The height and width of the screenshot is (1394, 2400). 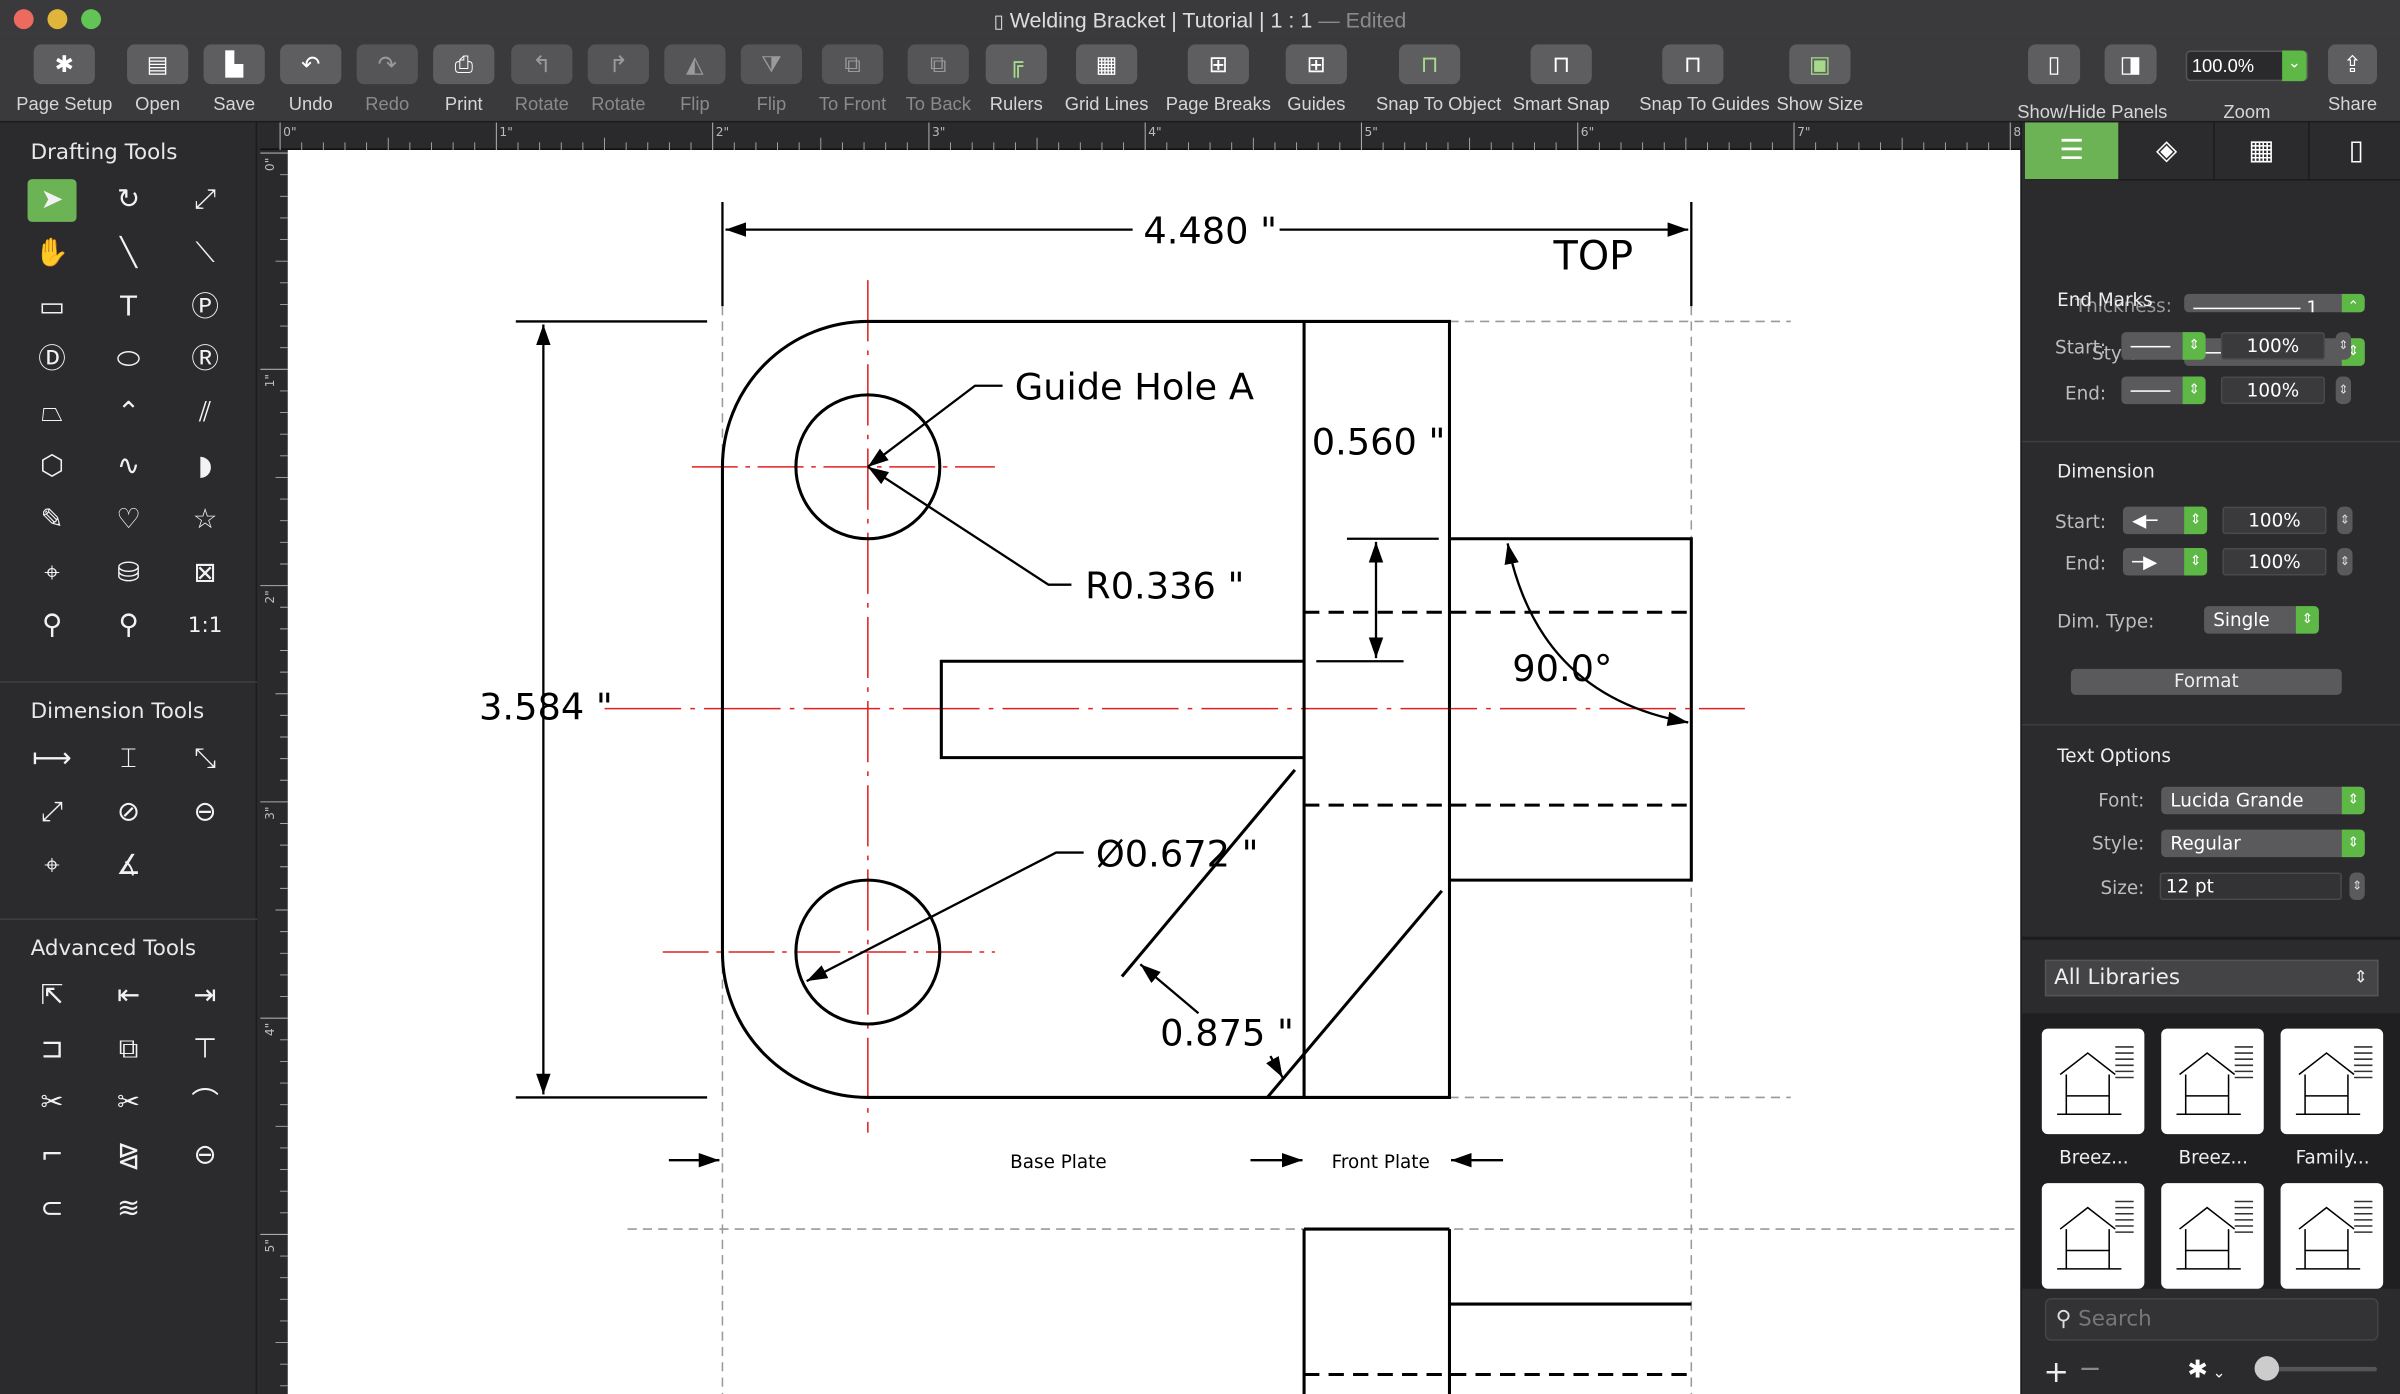 What do you see at coordinates (205, 1156) in the screenshot?
I see `join-link-icon: ⊖` at bounding box center [205, 1156].